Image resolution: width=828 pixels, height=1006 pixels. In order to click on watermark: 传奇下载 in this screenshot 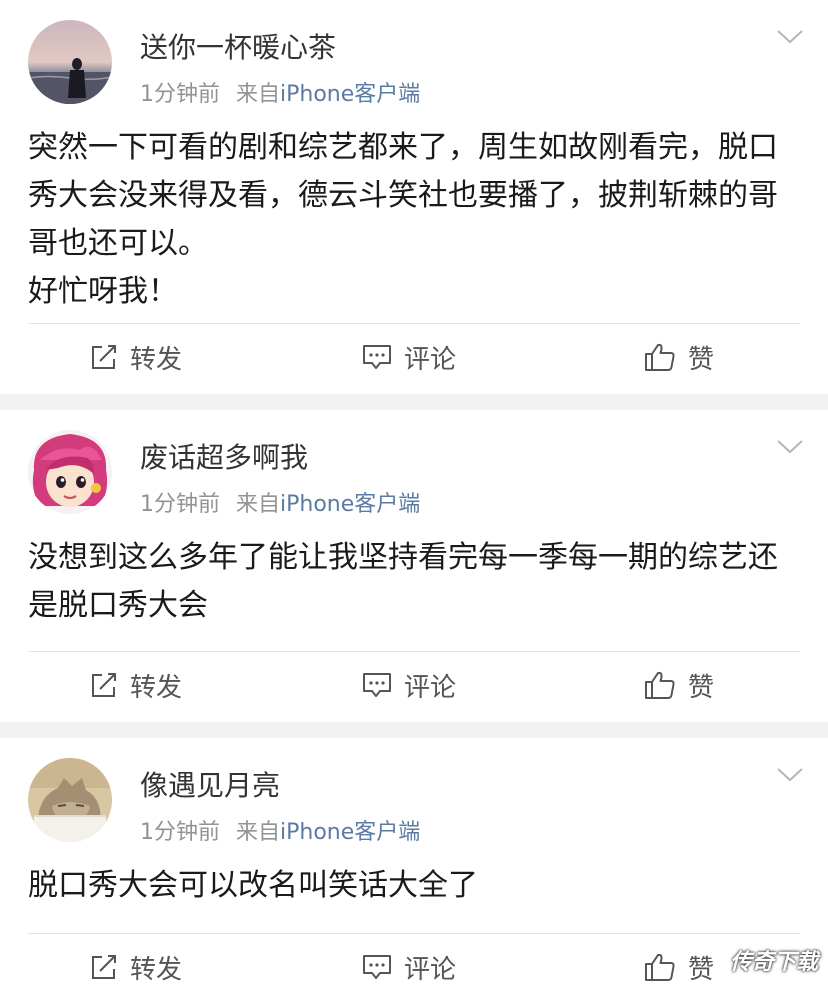, I will do `click(773, 962)`.